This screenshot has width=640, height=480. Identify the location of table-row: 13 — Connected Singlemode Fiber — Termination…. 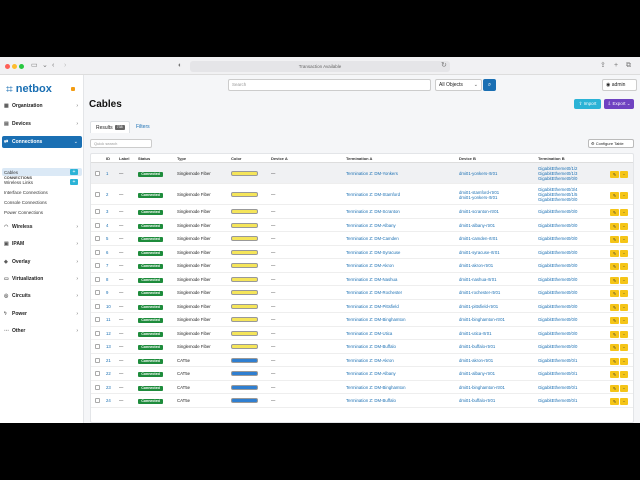
(362, 347).